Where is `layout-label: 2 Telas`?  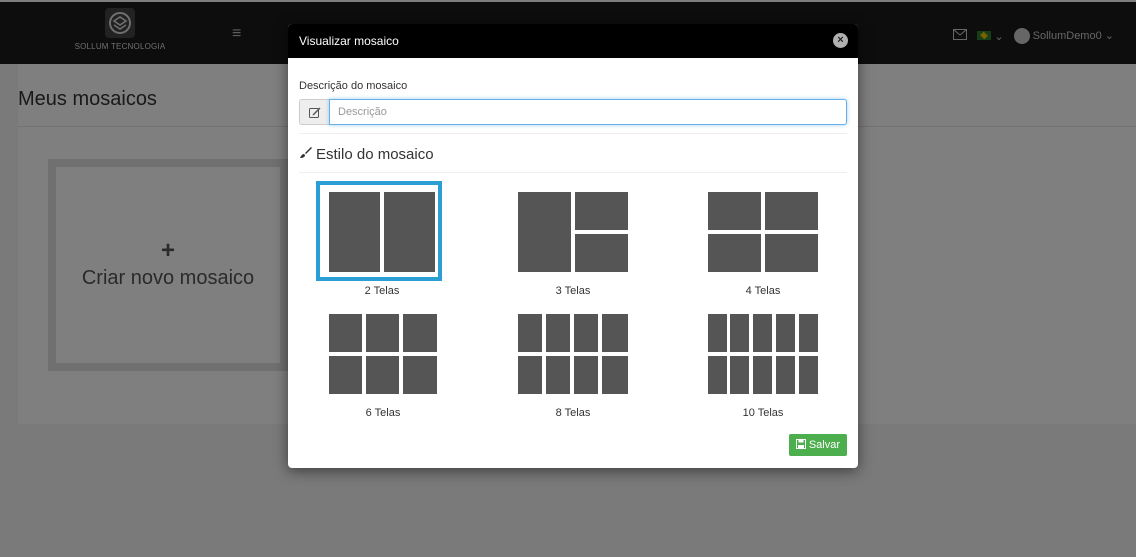
layout-label: 2 Telas is located at coordinates (382, 291).